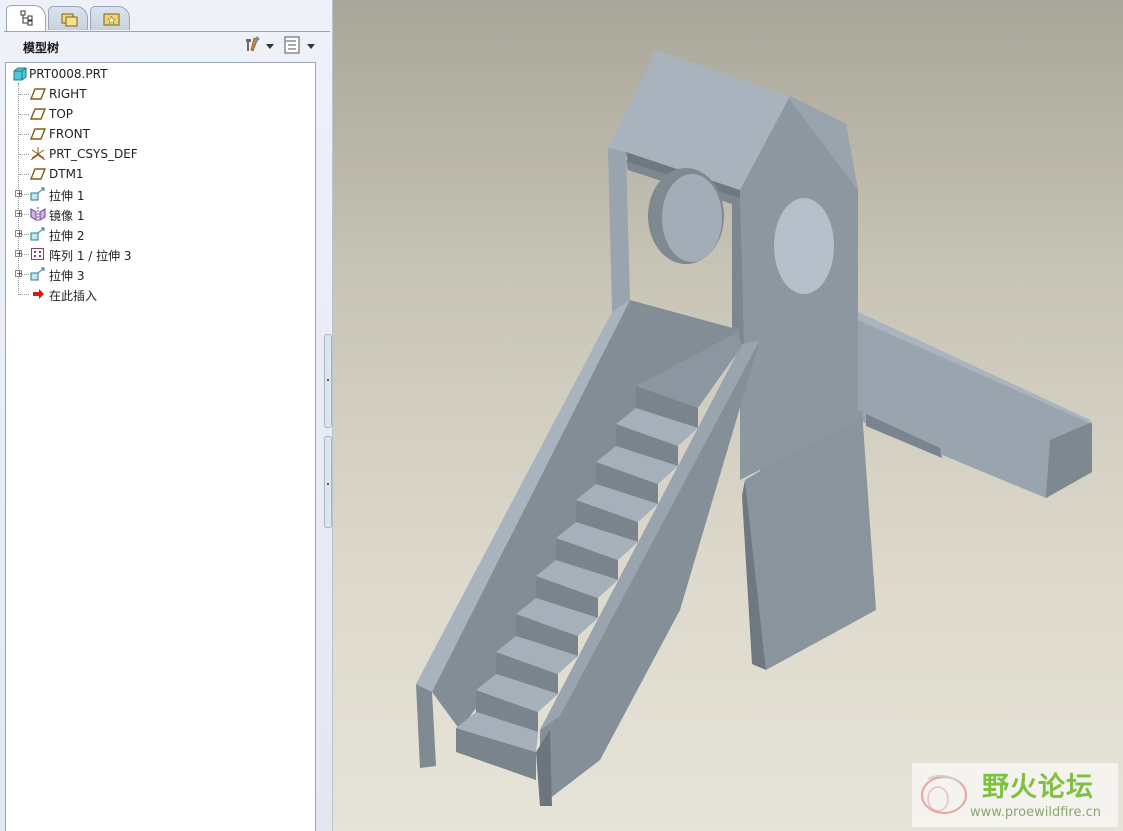  I want to click on favorites-folder-icon, so click(111, 19).